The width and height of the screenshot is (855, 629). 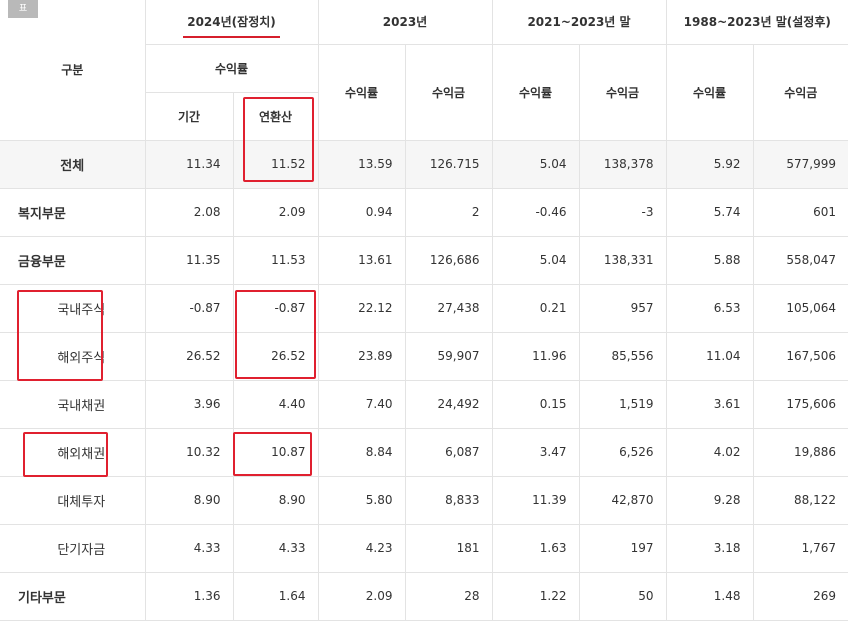 I want to click on cell: 13.59, so click(x=361, y=164).